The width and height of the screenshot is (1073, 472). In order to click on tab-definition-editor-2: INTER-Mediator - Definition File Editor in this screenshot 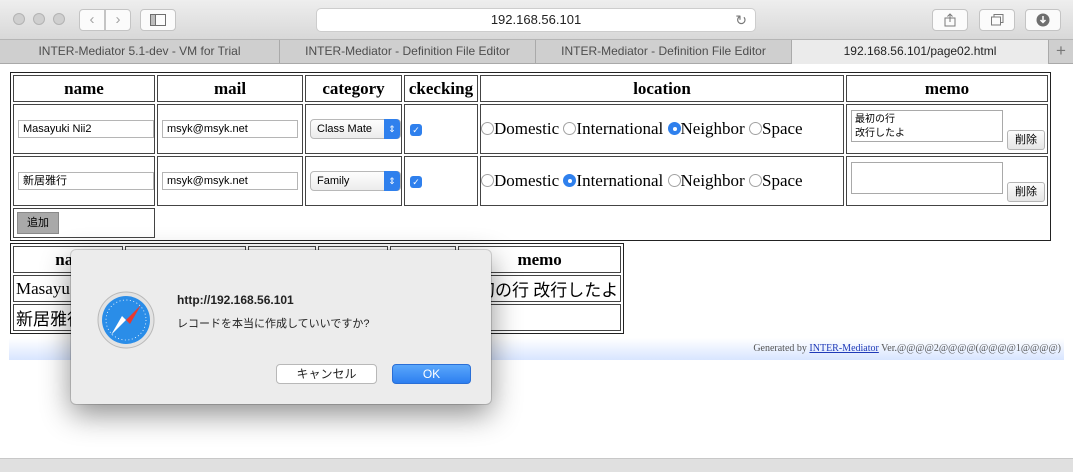, I will do `click(664, 52)`.